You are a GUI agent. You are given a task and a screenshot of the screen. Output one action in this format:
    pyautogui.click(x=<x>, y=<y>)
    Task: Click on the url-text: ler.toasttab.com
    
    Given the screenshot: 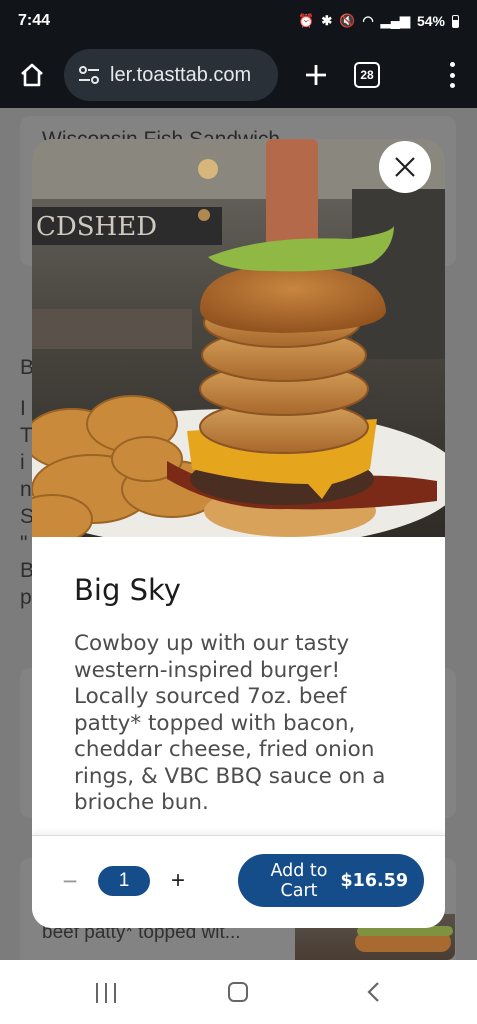 What is the action you would take?
    pyautogui.click(x=181, y=74)
    